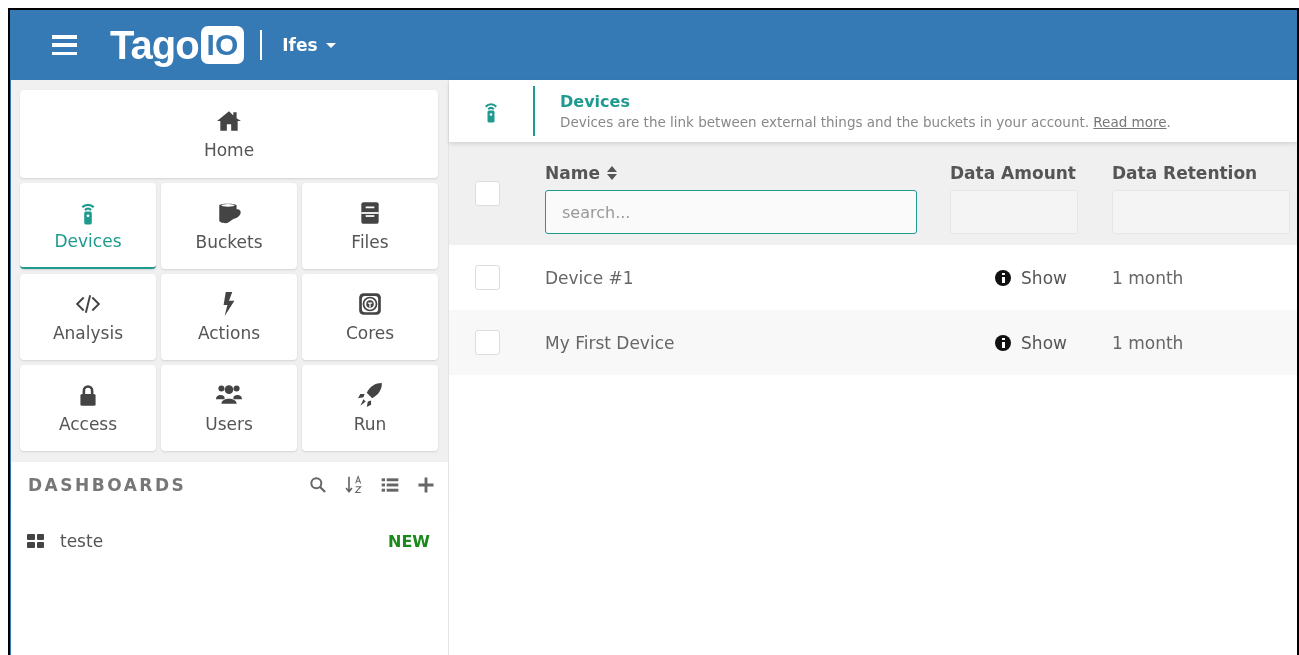 The height and width of the screenshot is (655, 1299). What do you see at coordinates (229, 226) in the screenshot?
I see `nav-tile: Buckets` at bounding box center [229, 226].